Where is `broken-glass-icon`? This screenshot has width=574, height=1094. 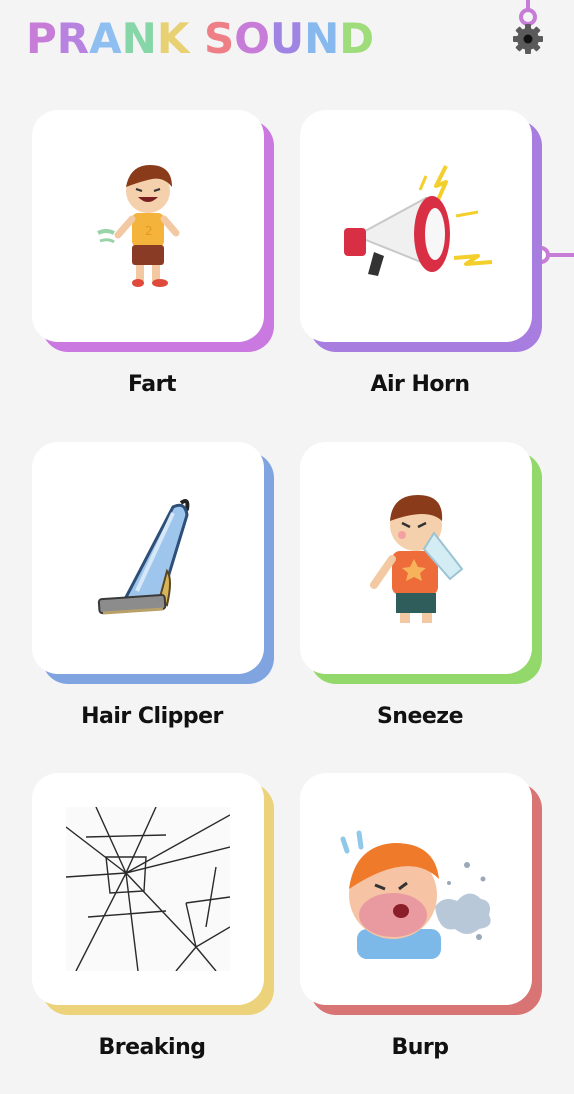
broken-glass-icon is located at coordinates (148, 889).